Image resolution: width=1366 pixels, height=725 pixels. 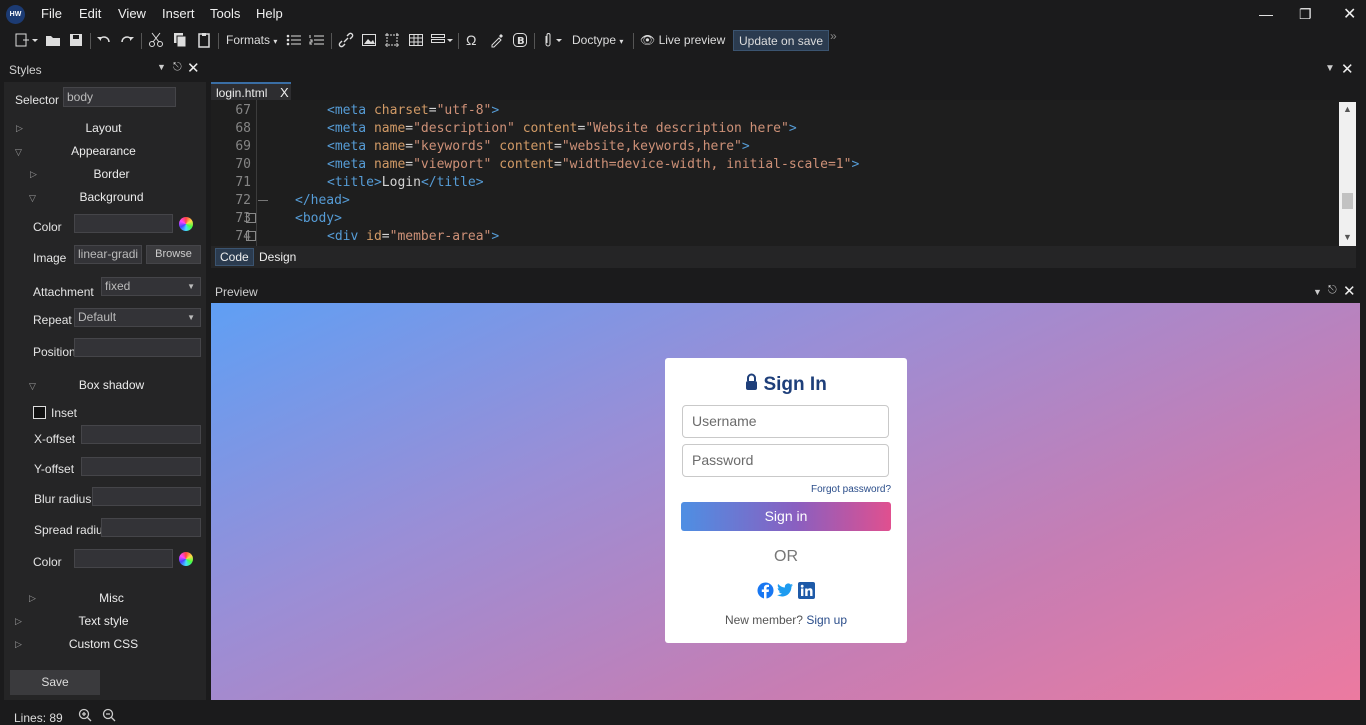 I want to click on social-icons, so click(x=787, y=591).